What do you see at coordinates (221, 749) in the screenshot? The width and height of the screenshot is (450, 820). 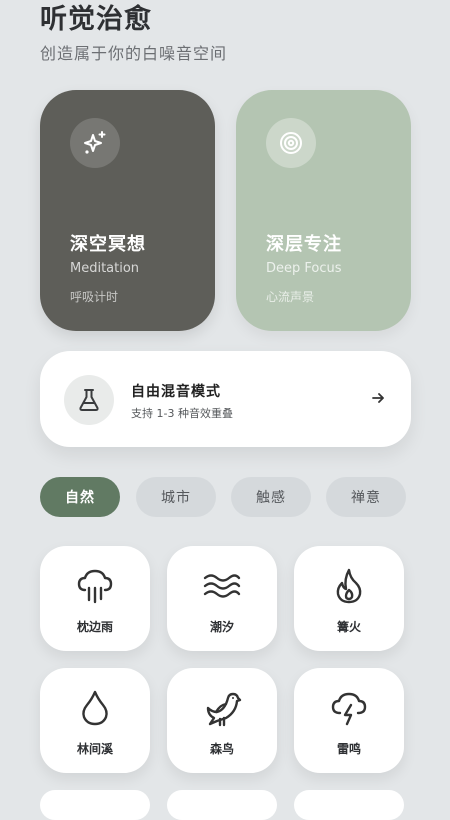 I see `sound-label: 森鸟` at bounding box center [221, 749].